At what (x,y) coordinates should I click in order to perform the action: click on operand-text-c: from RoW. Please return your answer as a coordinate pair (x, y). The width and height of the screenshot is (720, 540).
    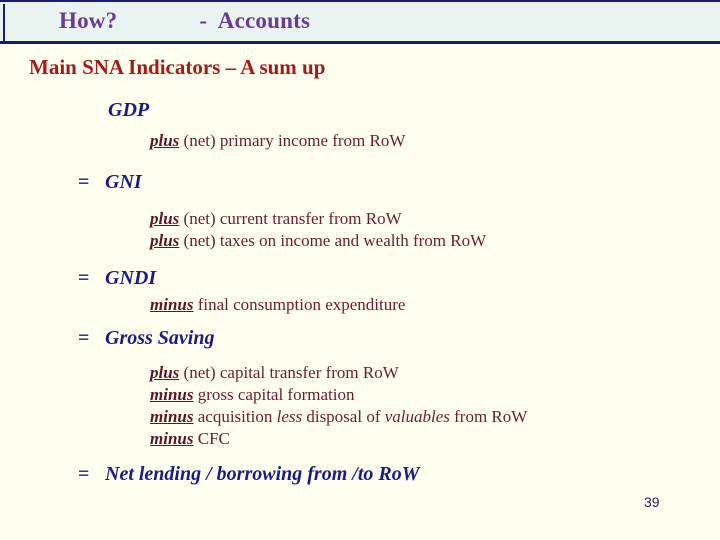
    Looking at the image, I should click on (488, 416).